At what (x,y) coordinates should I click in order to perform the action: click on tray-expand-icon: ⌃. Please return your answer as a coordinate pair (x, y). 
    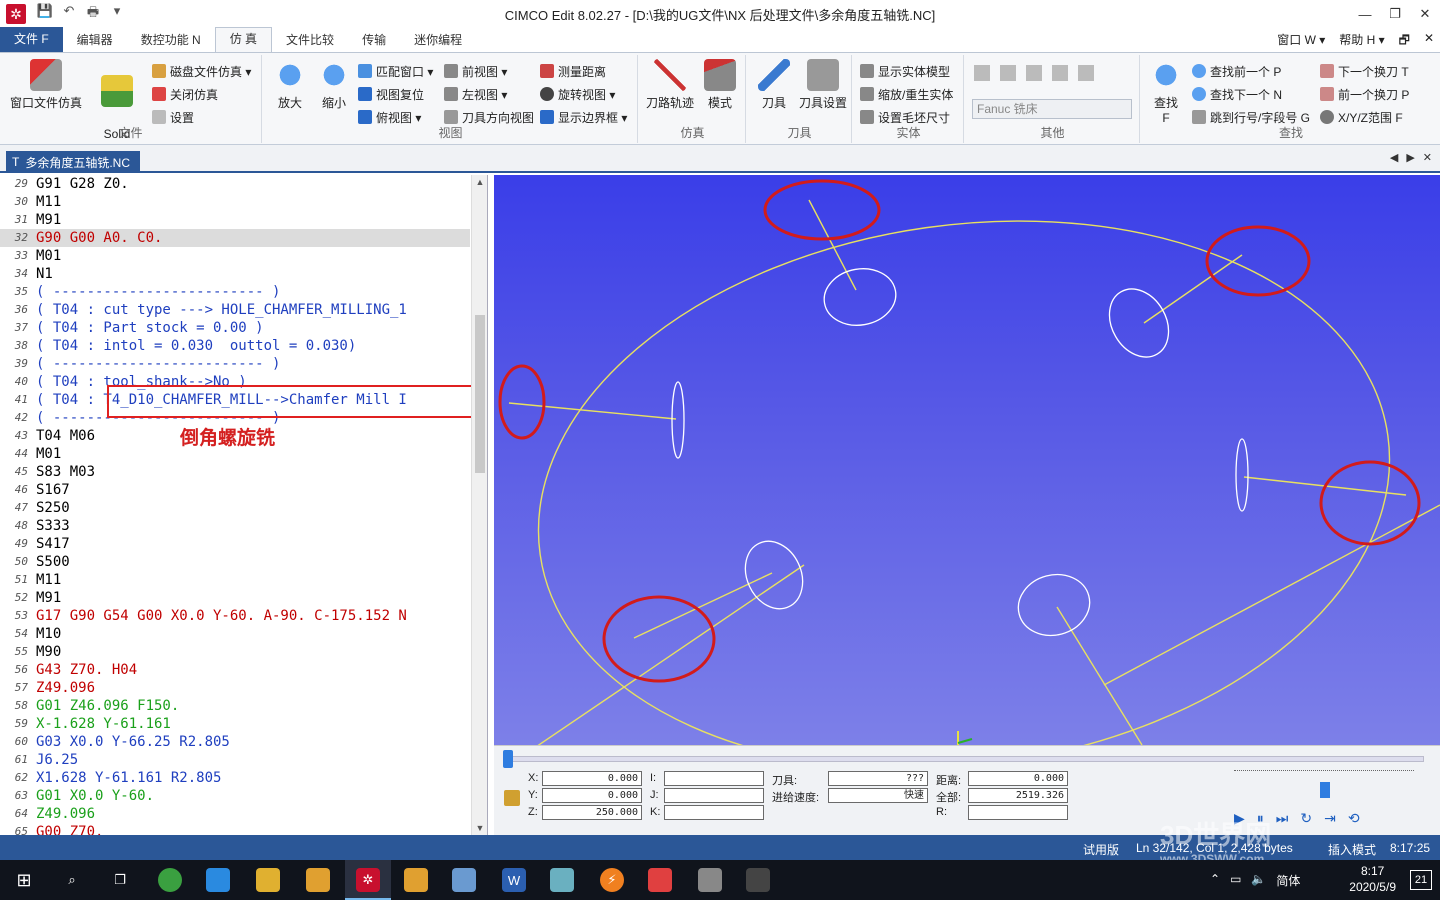
    Looking at the image, I should click on (1215, 880).